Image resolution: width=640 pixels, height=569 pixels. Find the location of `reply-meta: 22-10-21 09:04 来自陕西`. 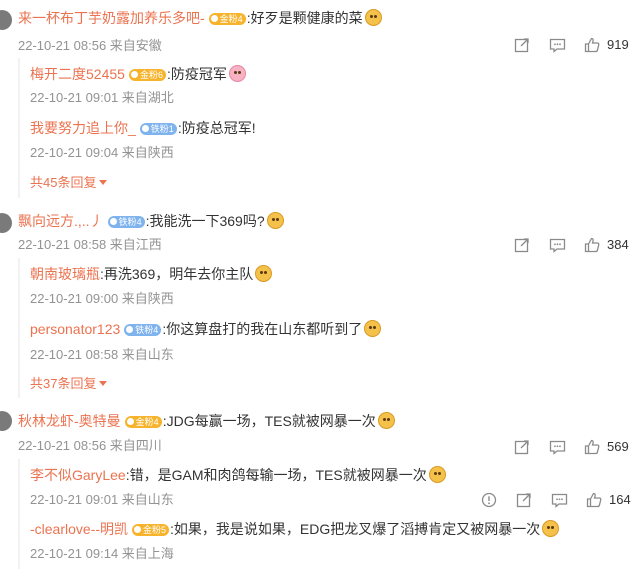

reply-meta: 22-10-21 09:04 来自陕西 is located at coordinates (102, 152).